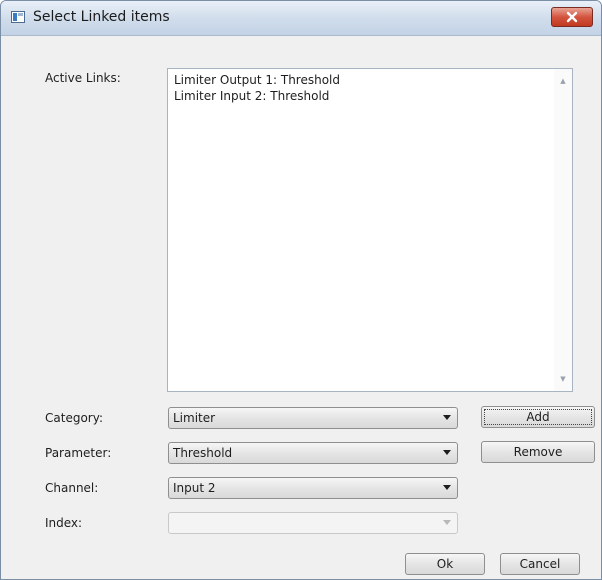 The image size is (602, 580). I want to click on index-label: Index:, so click(64, 523).